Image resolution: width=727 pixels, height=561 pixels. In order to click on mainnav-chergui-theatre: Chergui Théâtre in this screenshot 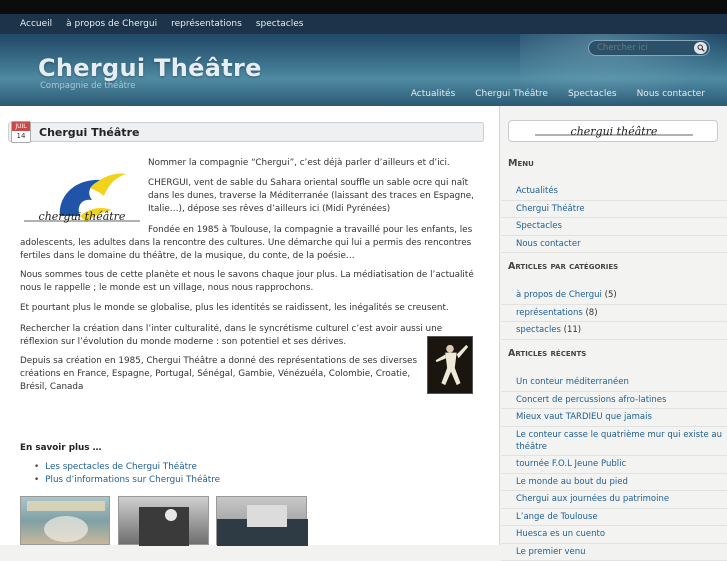, I will do `click(511, 94)`.